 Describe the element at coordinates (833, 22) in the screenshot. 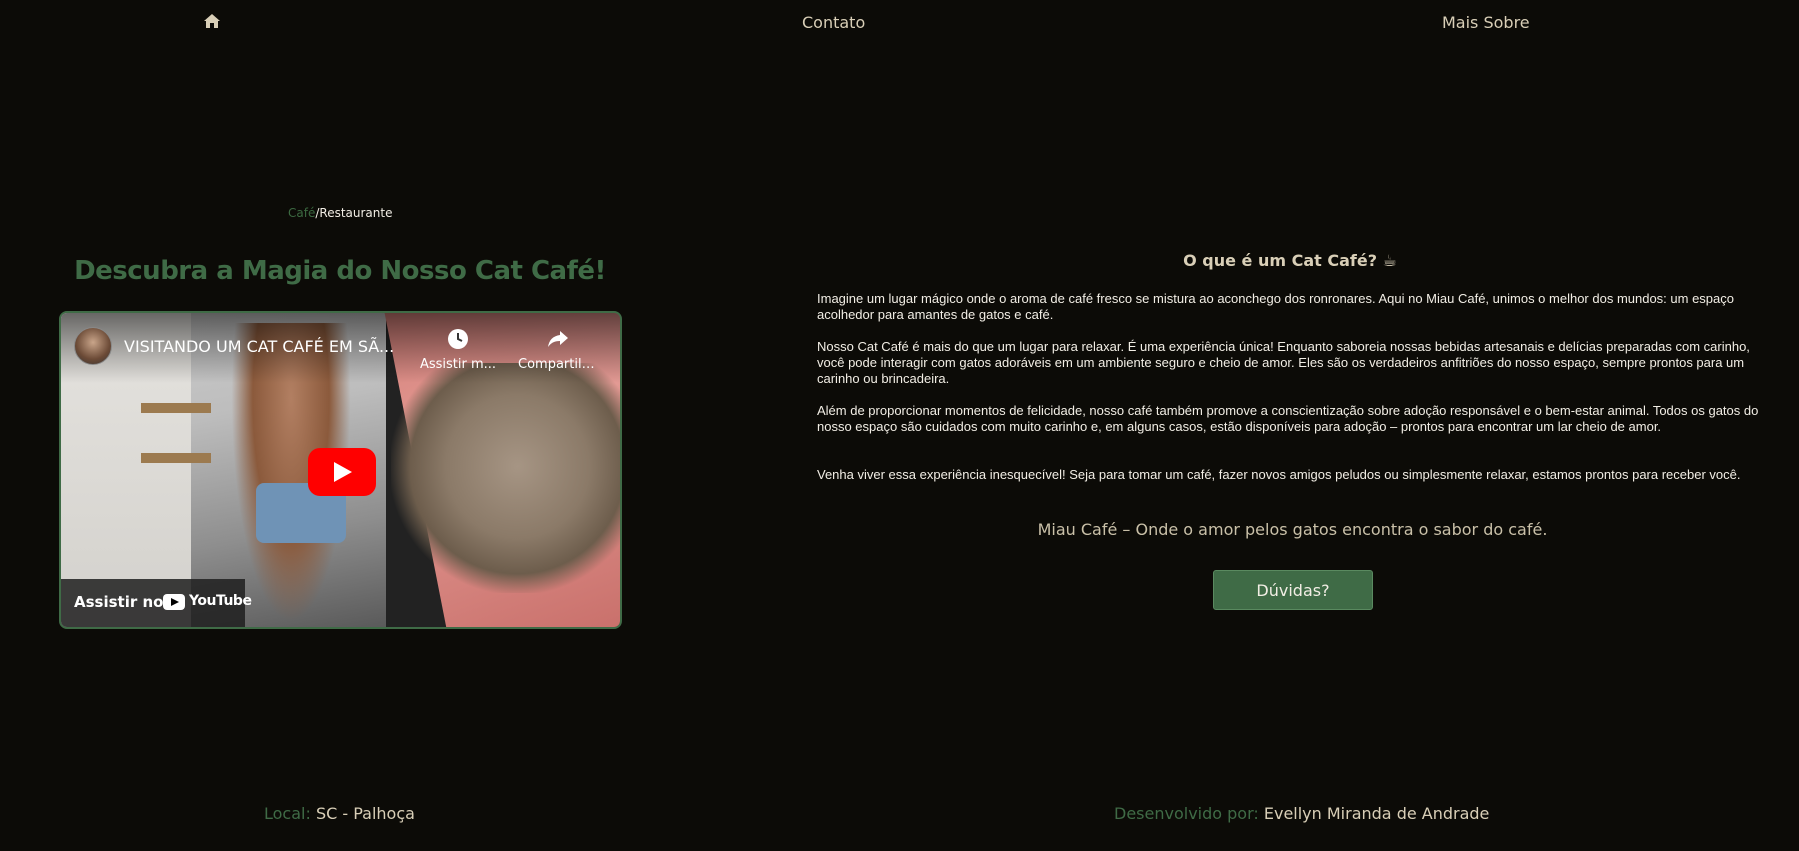

I see `nav-contato-link: Contato` at that location.